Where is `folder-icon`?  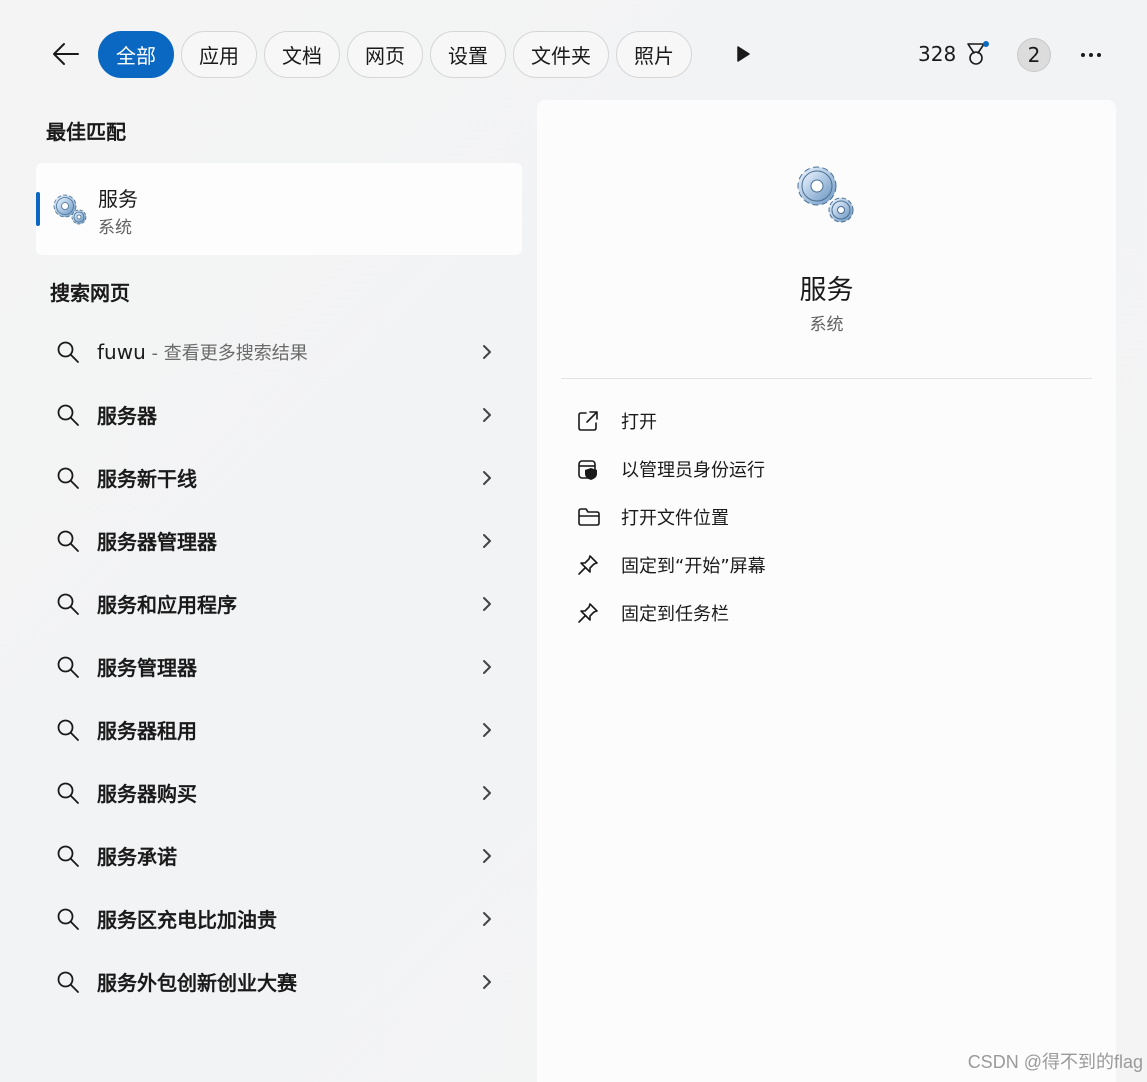
folder-icon is located at coordinates (589, 517).